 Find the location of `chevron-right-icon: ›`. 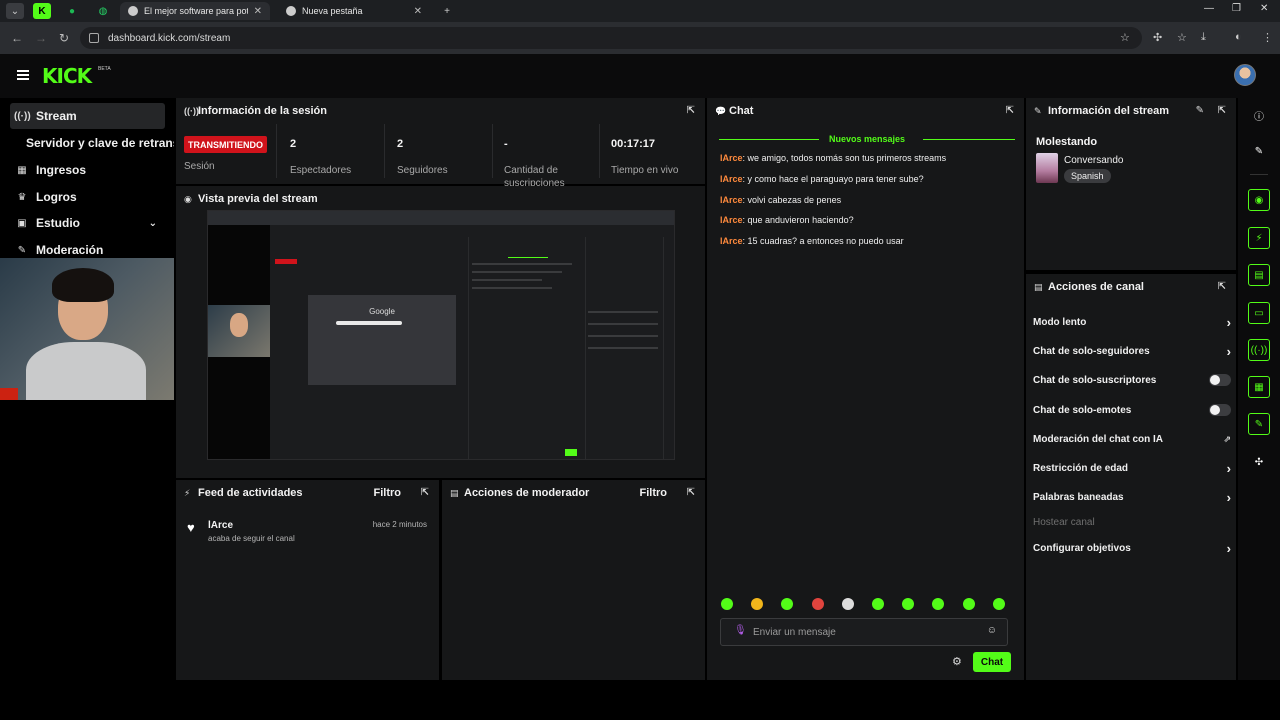

chevron-right-icon: › is located at coordinates (1228, 497).